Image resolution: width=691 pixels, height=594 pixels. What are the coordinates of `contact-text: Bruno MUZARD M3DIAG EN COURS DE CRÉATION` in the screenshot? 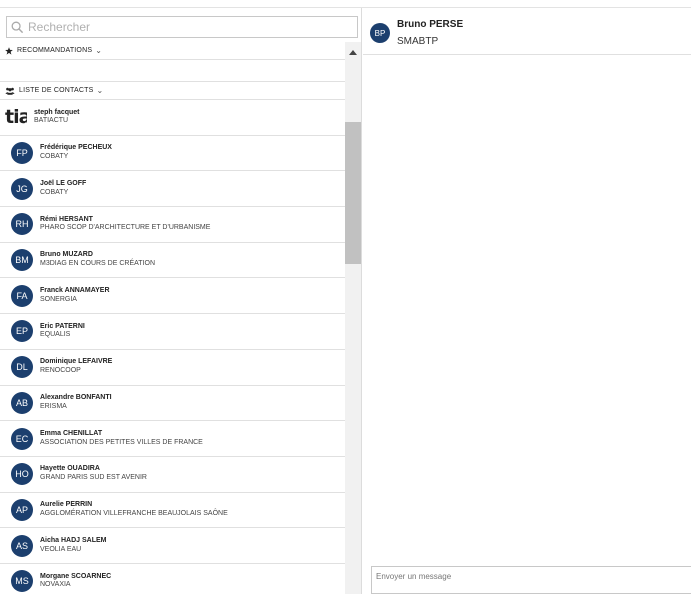 It's located at (97, 260).